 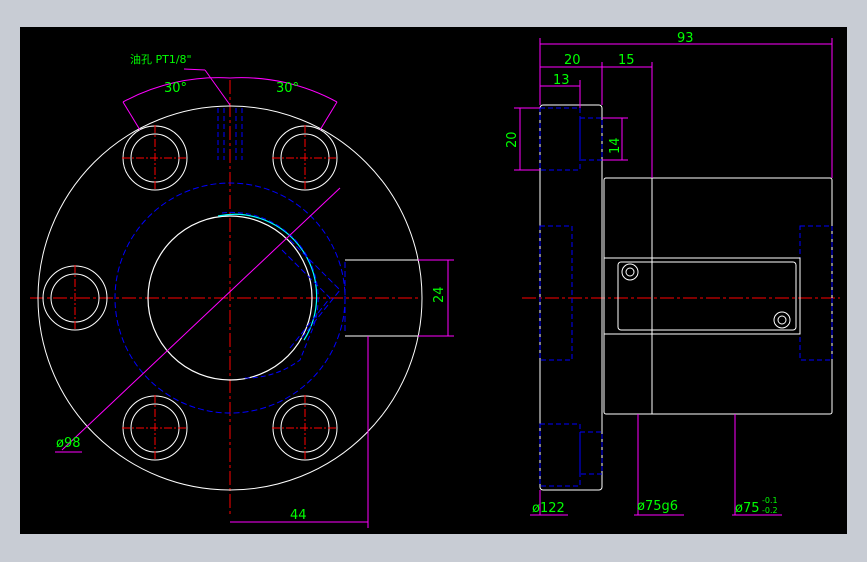 What do you see at coordinates (685, 38) in the screenshot?
I see `overall-length-label: 93` at bounding box center [685, 38].